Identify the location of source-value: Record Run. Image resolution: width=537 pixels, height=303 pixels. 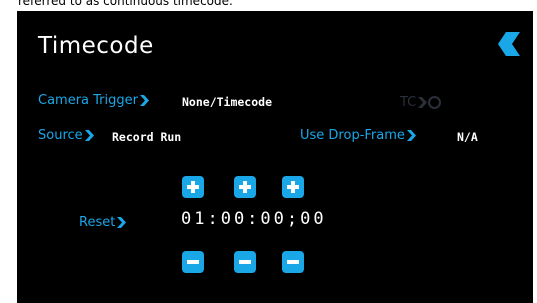
(147, 137).